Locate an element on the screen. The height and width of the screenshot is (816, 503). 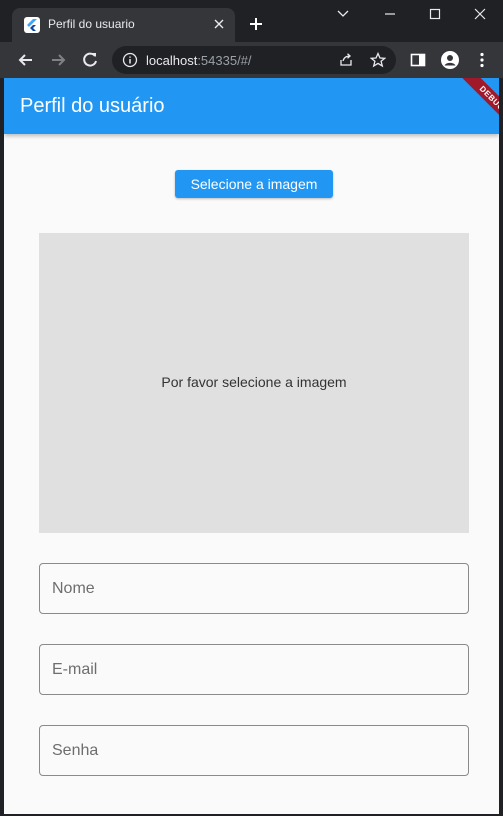
close-tab-icon is located at coordinates (219, 24).